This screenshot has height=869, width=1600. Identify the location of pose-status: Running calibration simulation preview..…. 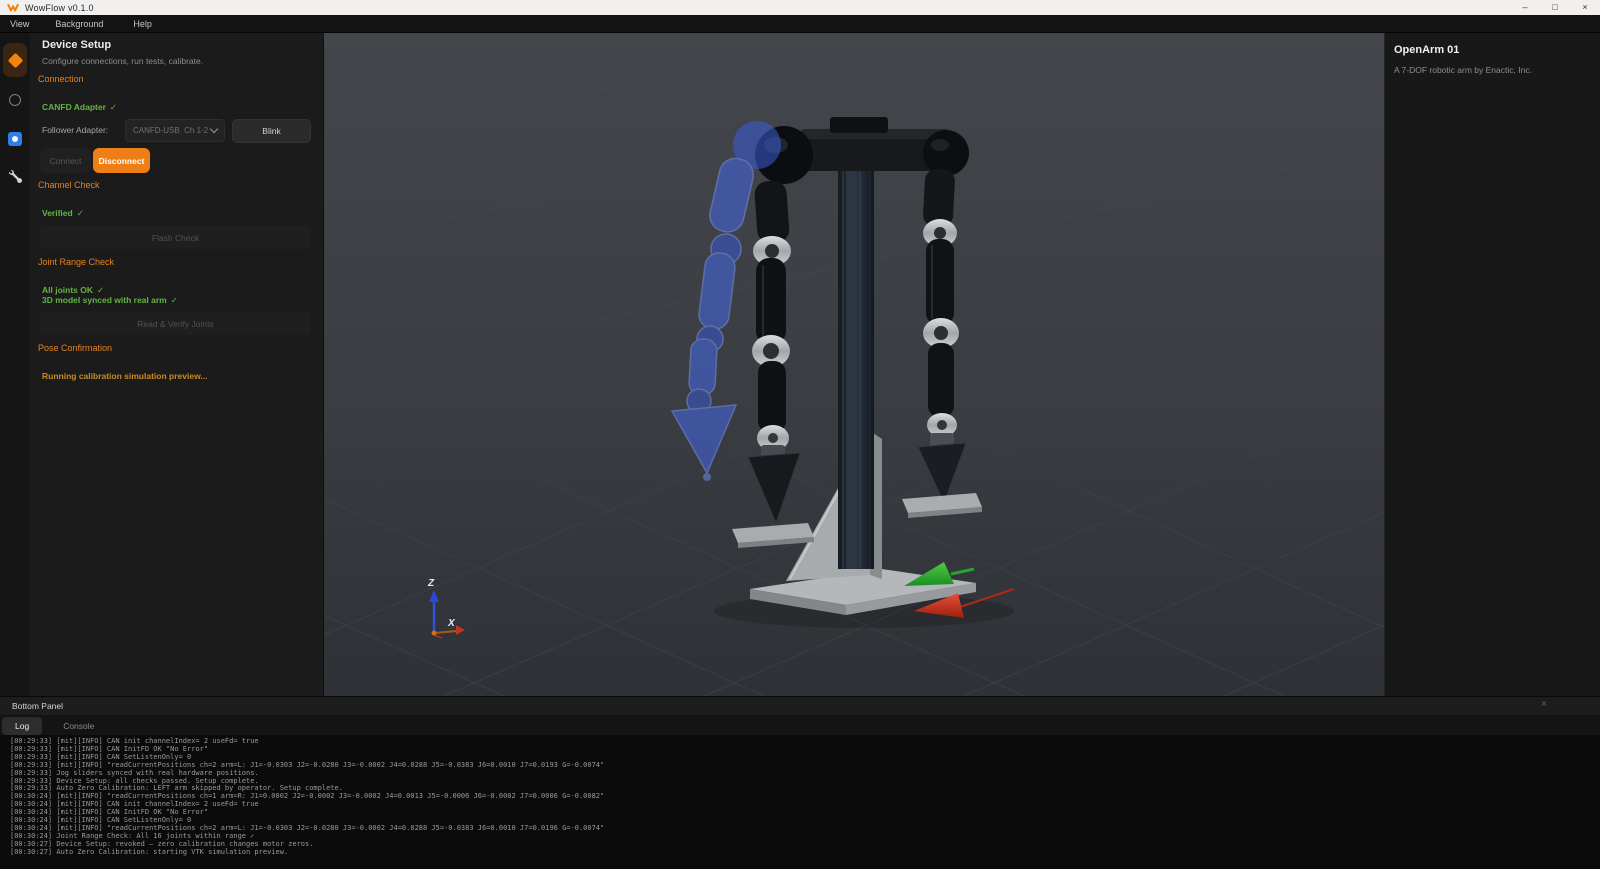
(125, 376).